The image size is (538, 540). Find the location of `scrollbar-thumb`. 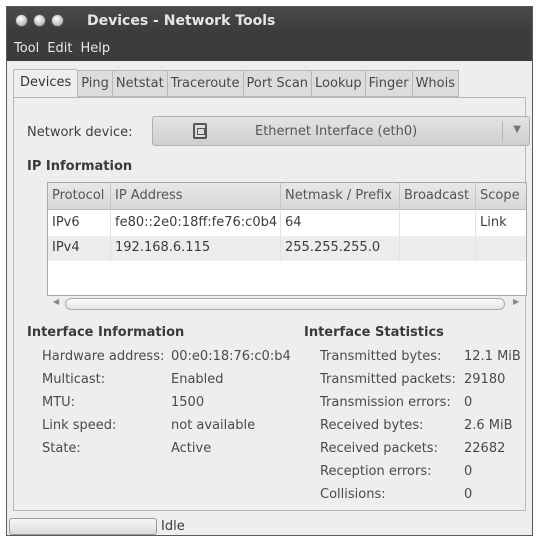

scrollbar-thumb is located at coordinates (285, 304).